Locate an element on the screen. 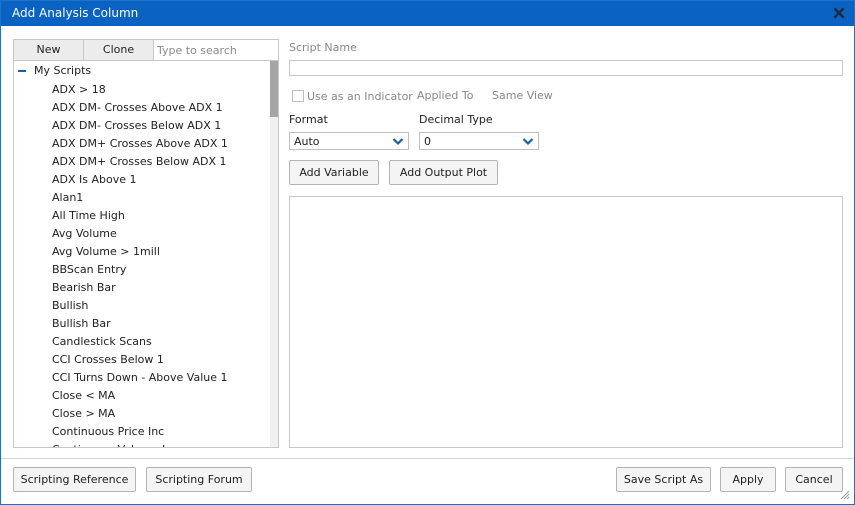 This screenshot has width=855, height=505. new-button: New is located at coordinates (49, 50).